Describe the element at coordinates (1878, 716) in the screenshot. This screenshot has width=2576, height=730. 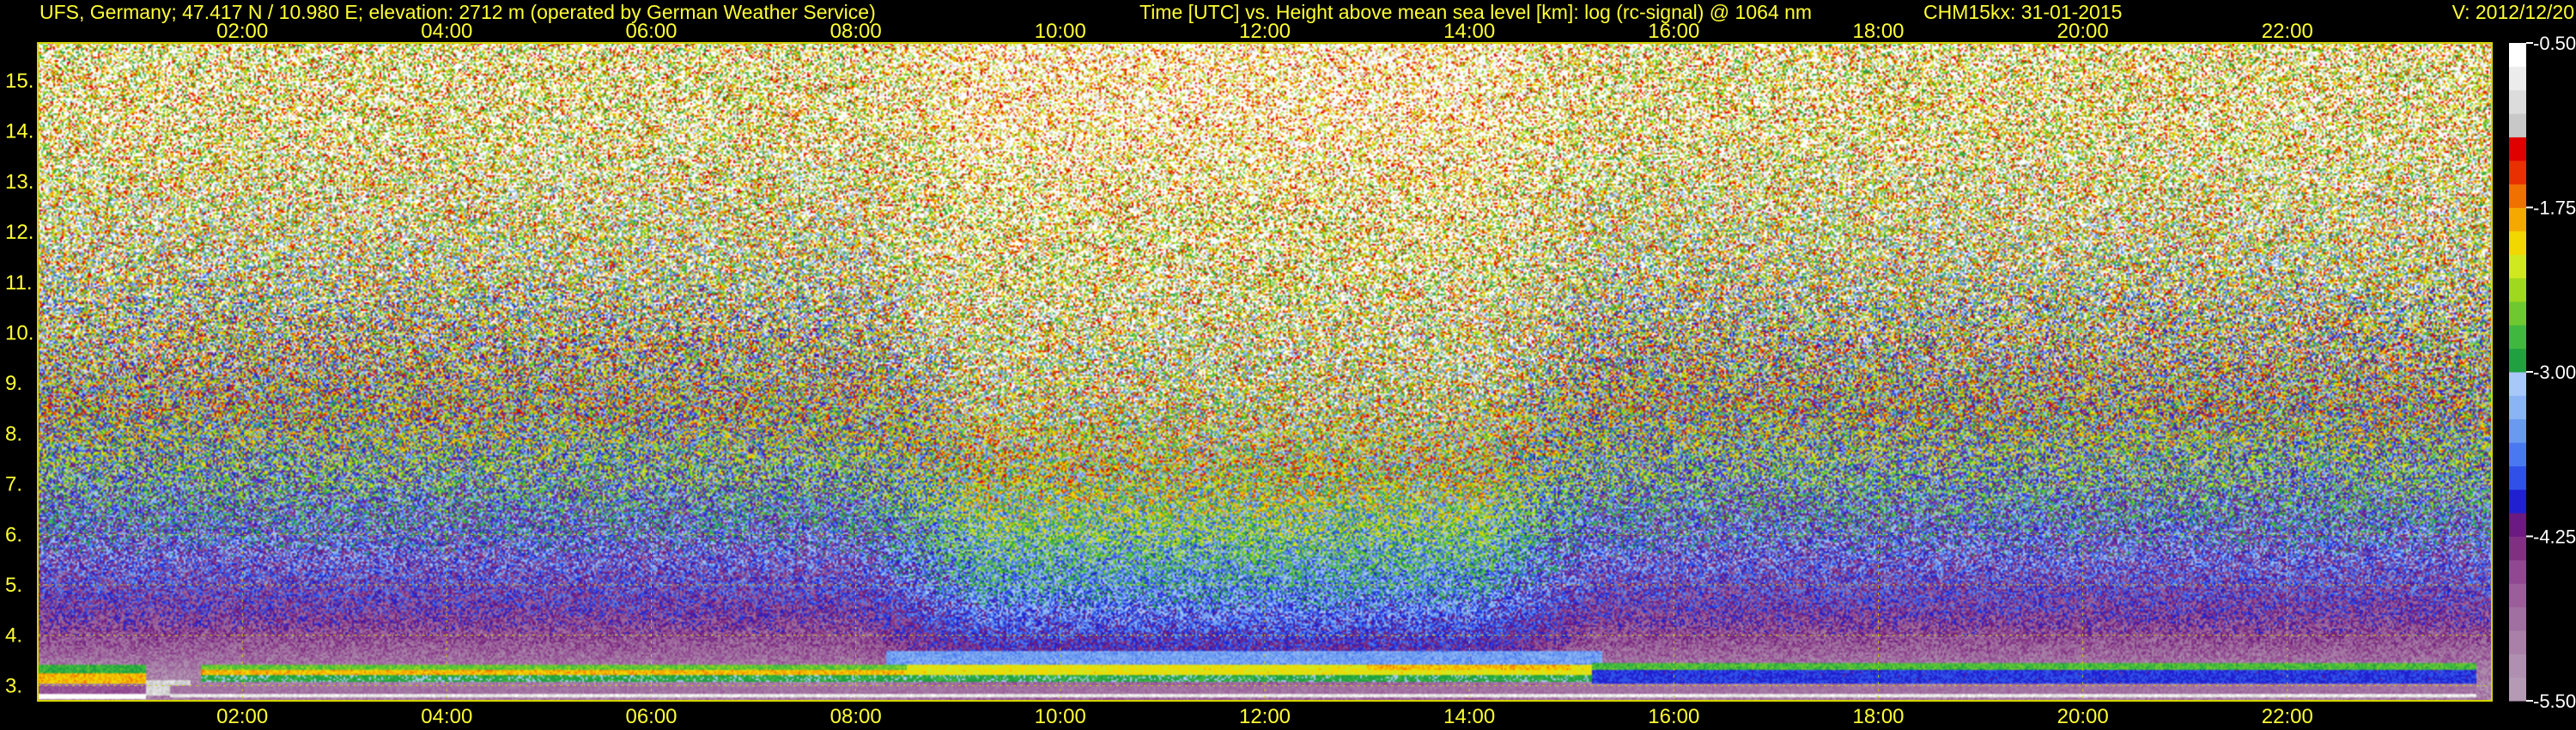
I see `x-tick-label-bottom: 18:00` at that location.